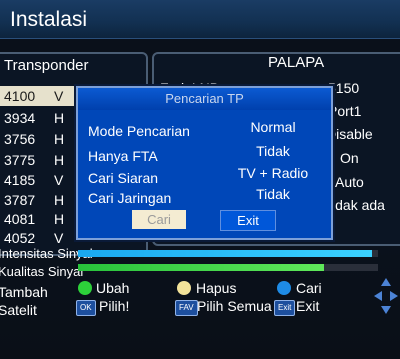 This screenshot has width=400, height=359. I want to click on transponder-frequency: 4081, so click(20, 219).